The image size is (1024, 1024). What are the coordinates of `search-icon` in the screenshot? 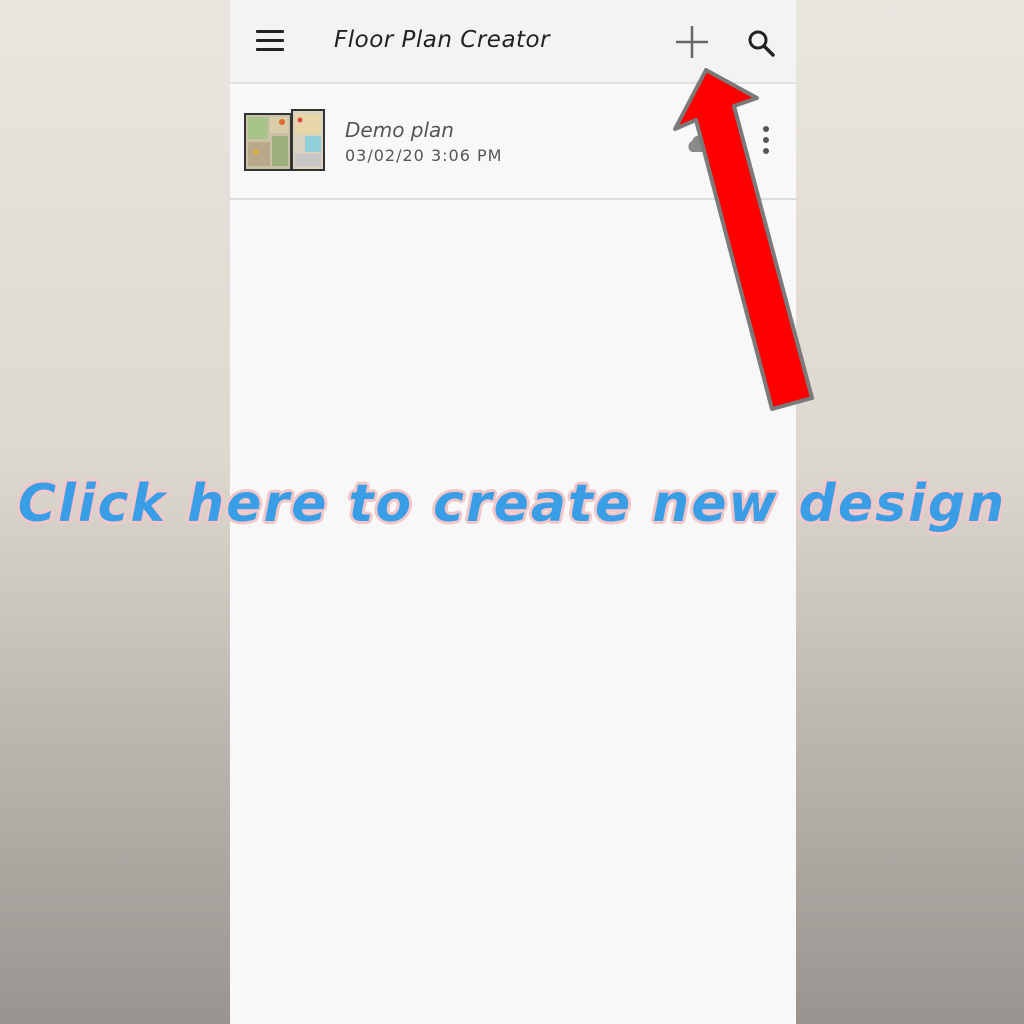 It's located at (761, 43).